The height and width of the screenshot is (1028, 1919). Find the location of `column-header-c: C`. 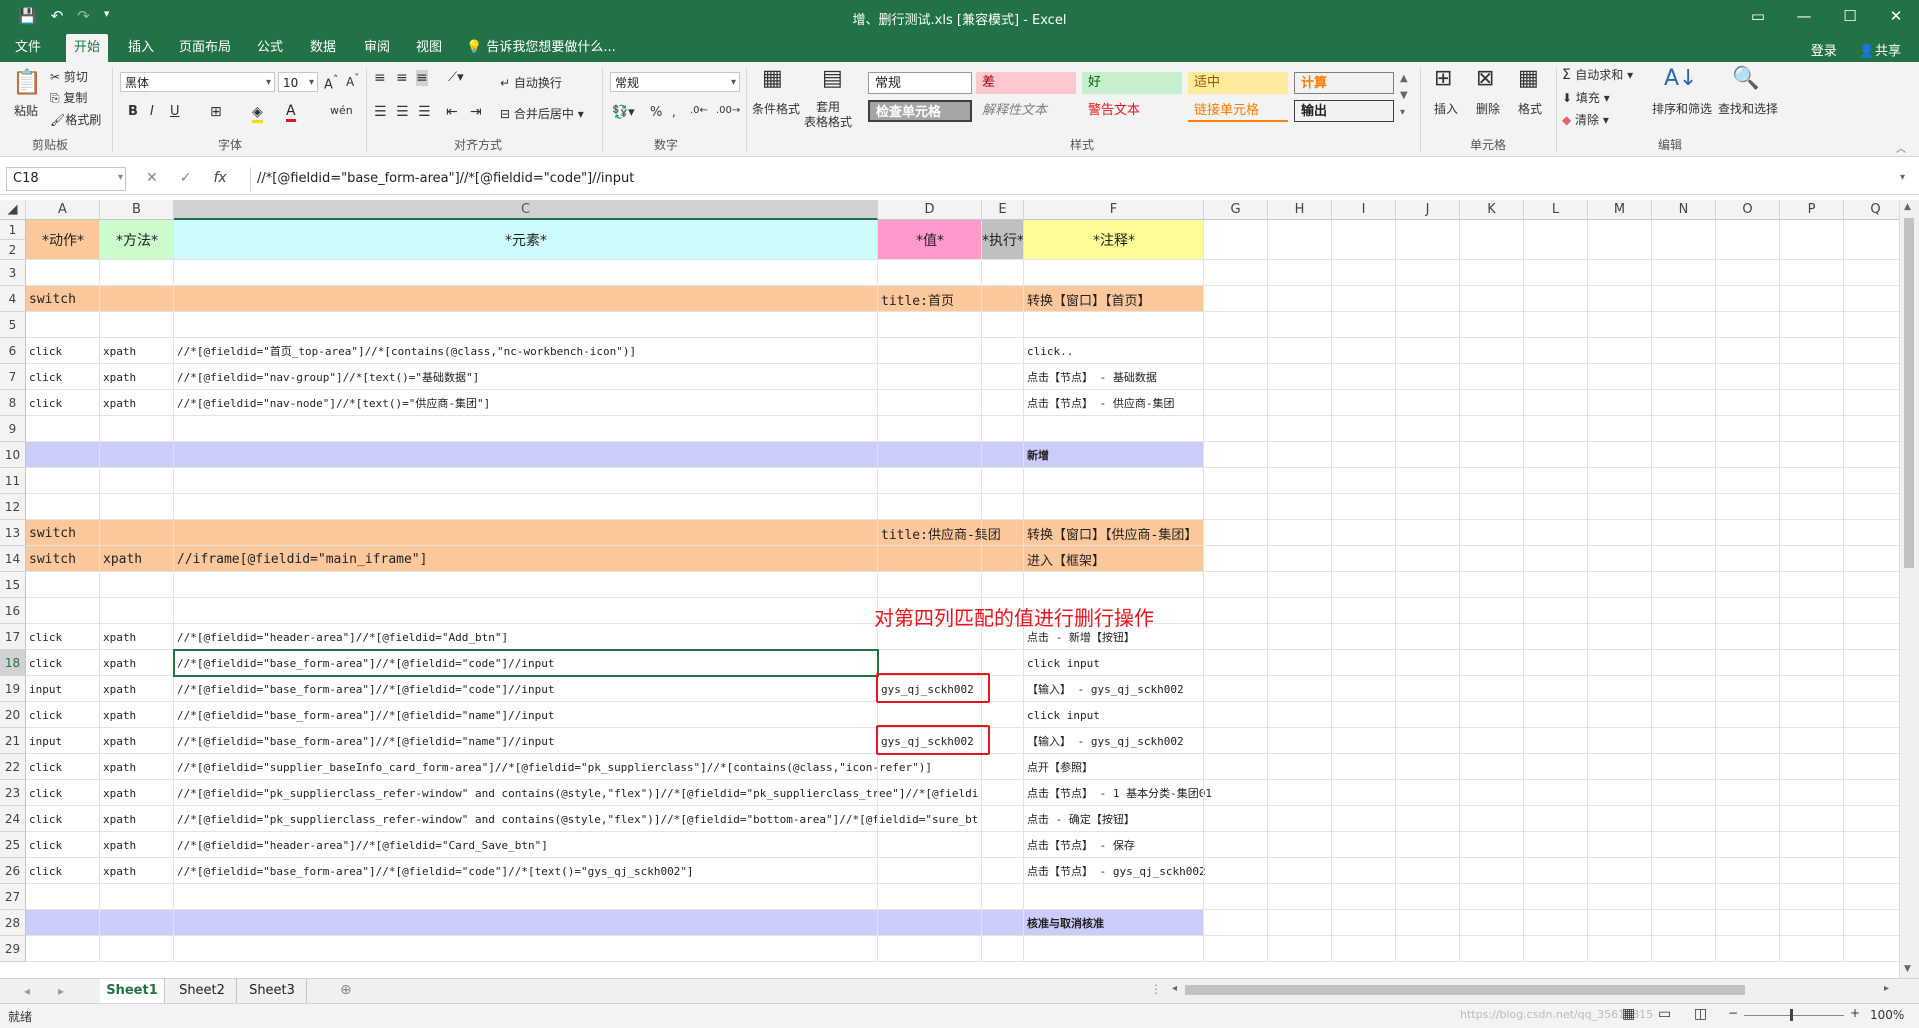

column-header-c: C is located at coordinates (526, 210).